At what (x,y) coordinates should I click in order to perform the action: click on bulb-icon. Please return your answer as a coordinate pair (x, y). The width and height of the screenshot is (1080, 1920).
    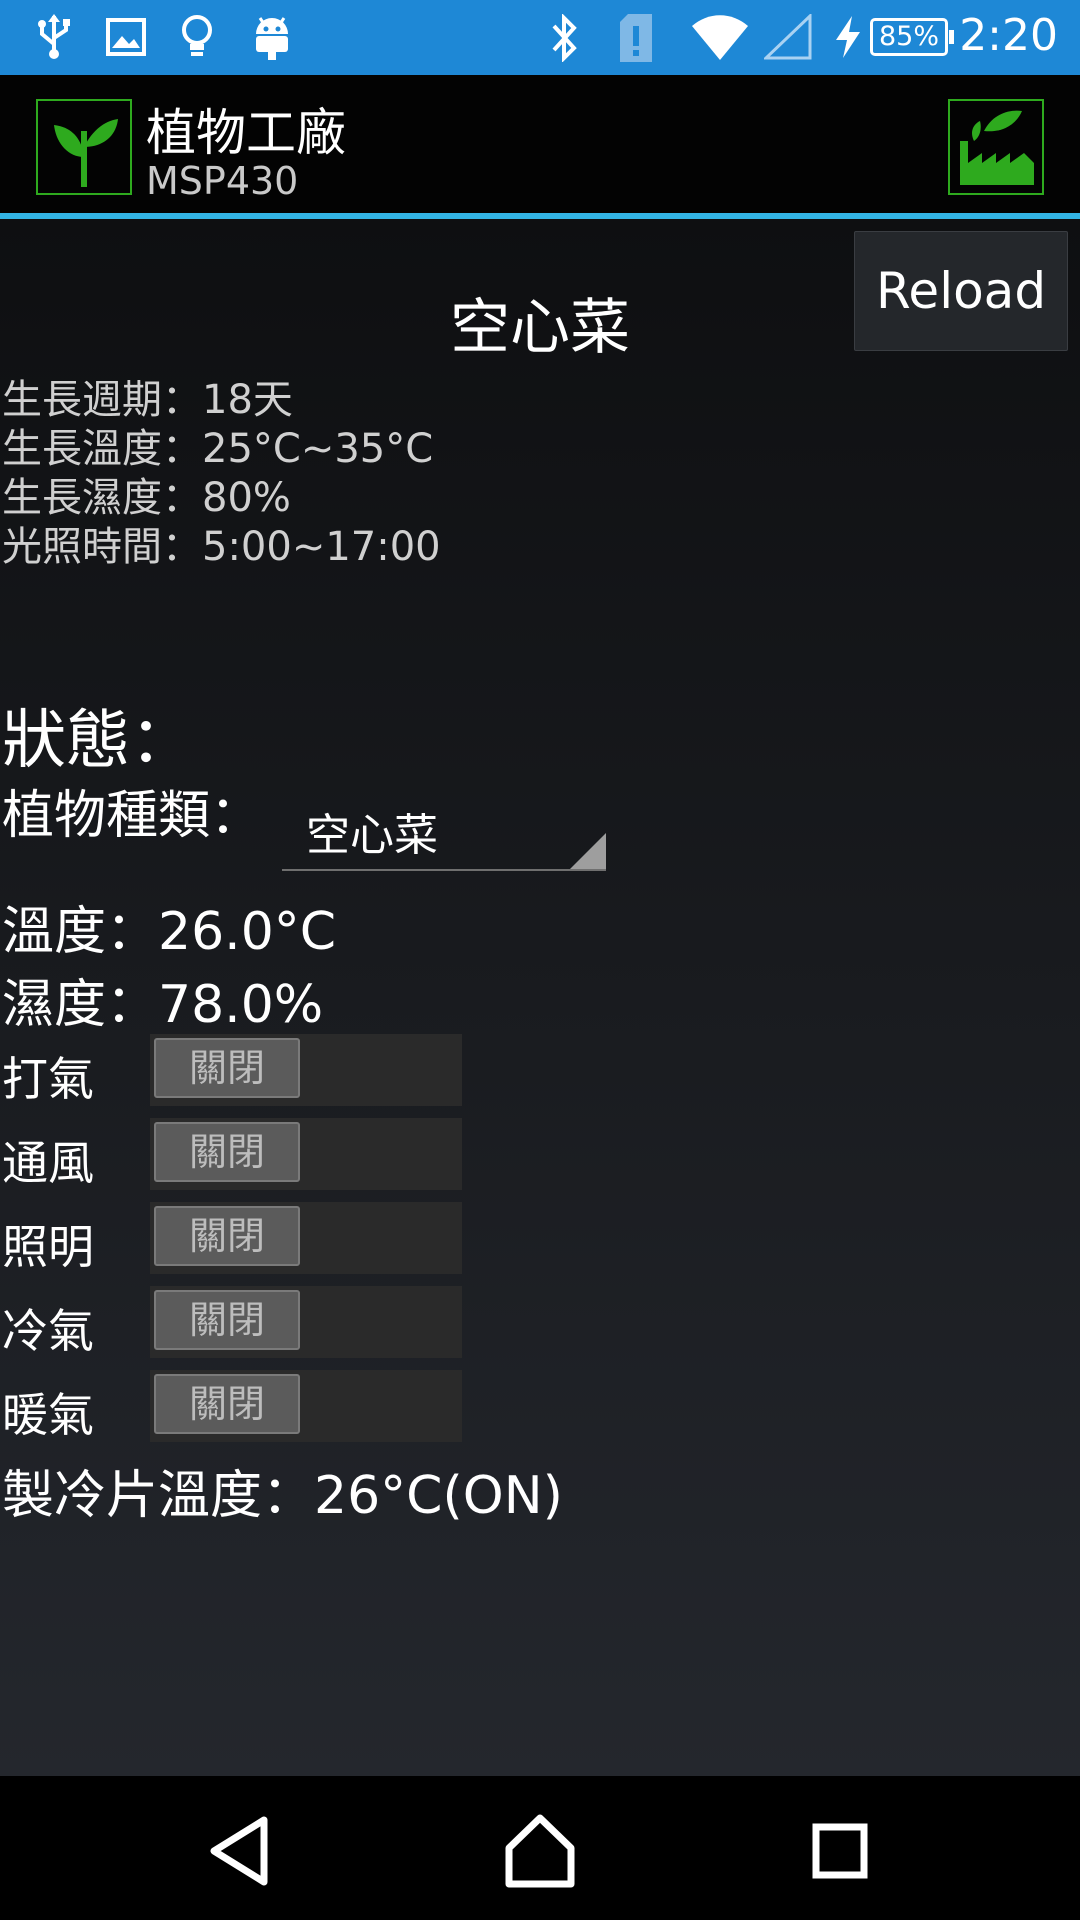
    Looking at the image, I should click on (197, 35).